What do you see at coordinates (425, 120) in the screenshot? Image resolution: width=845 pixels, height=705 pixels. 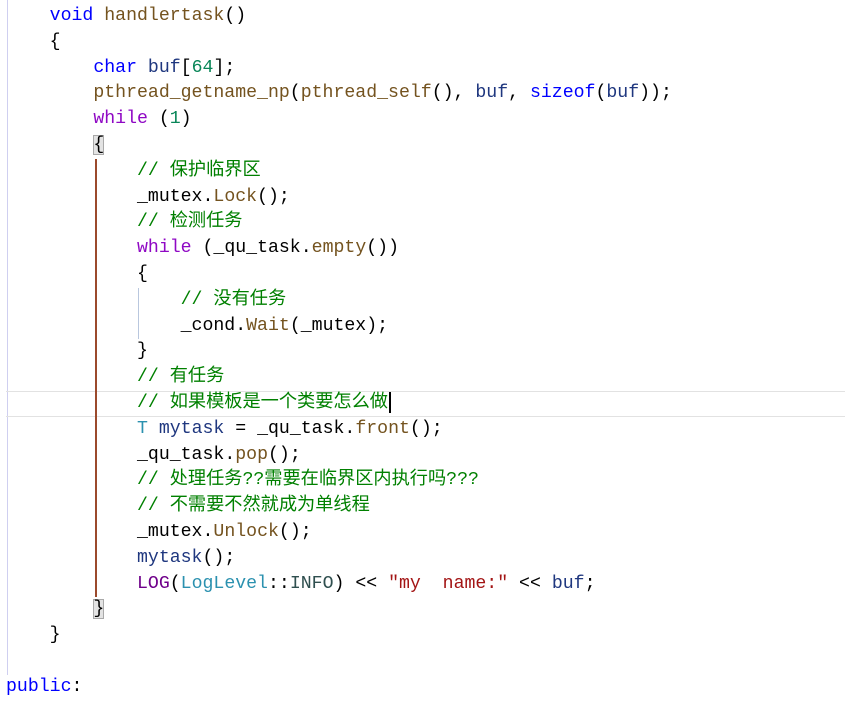 I see `code-line: while (1)` at bounding box center [425, 120].